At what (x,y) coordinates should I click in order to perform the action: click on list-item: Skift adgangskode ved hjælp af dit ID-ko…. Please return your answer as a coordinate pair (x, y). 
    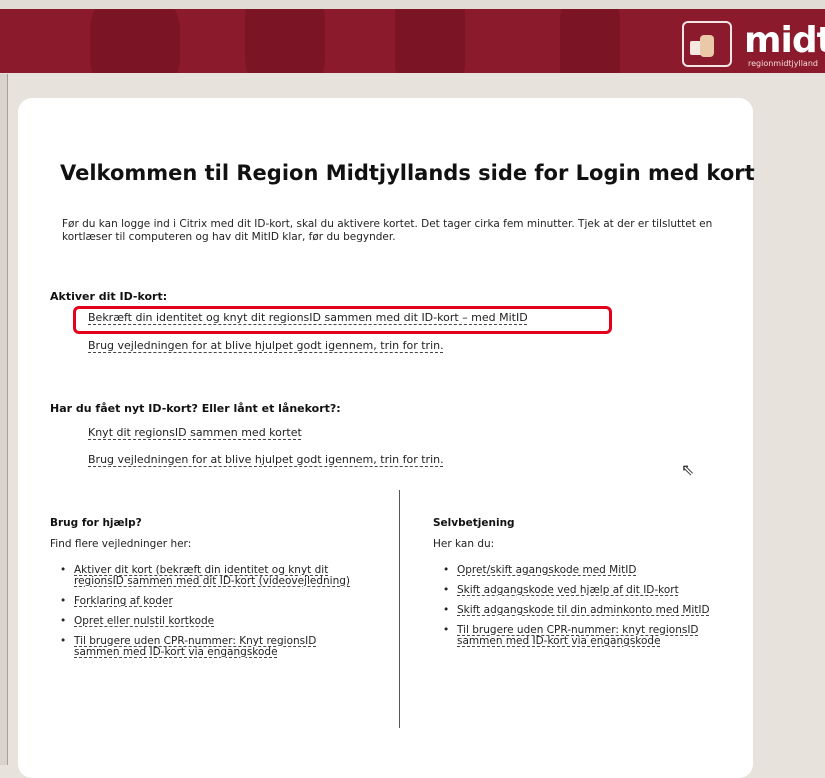
    Looking at the image, I should click on (591, 590).